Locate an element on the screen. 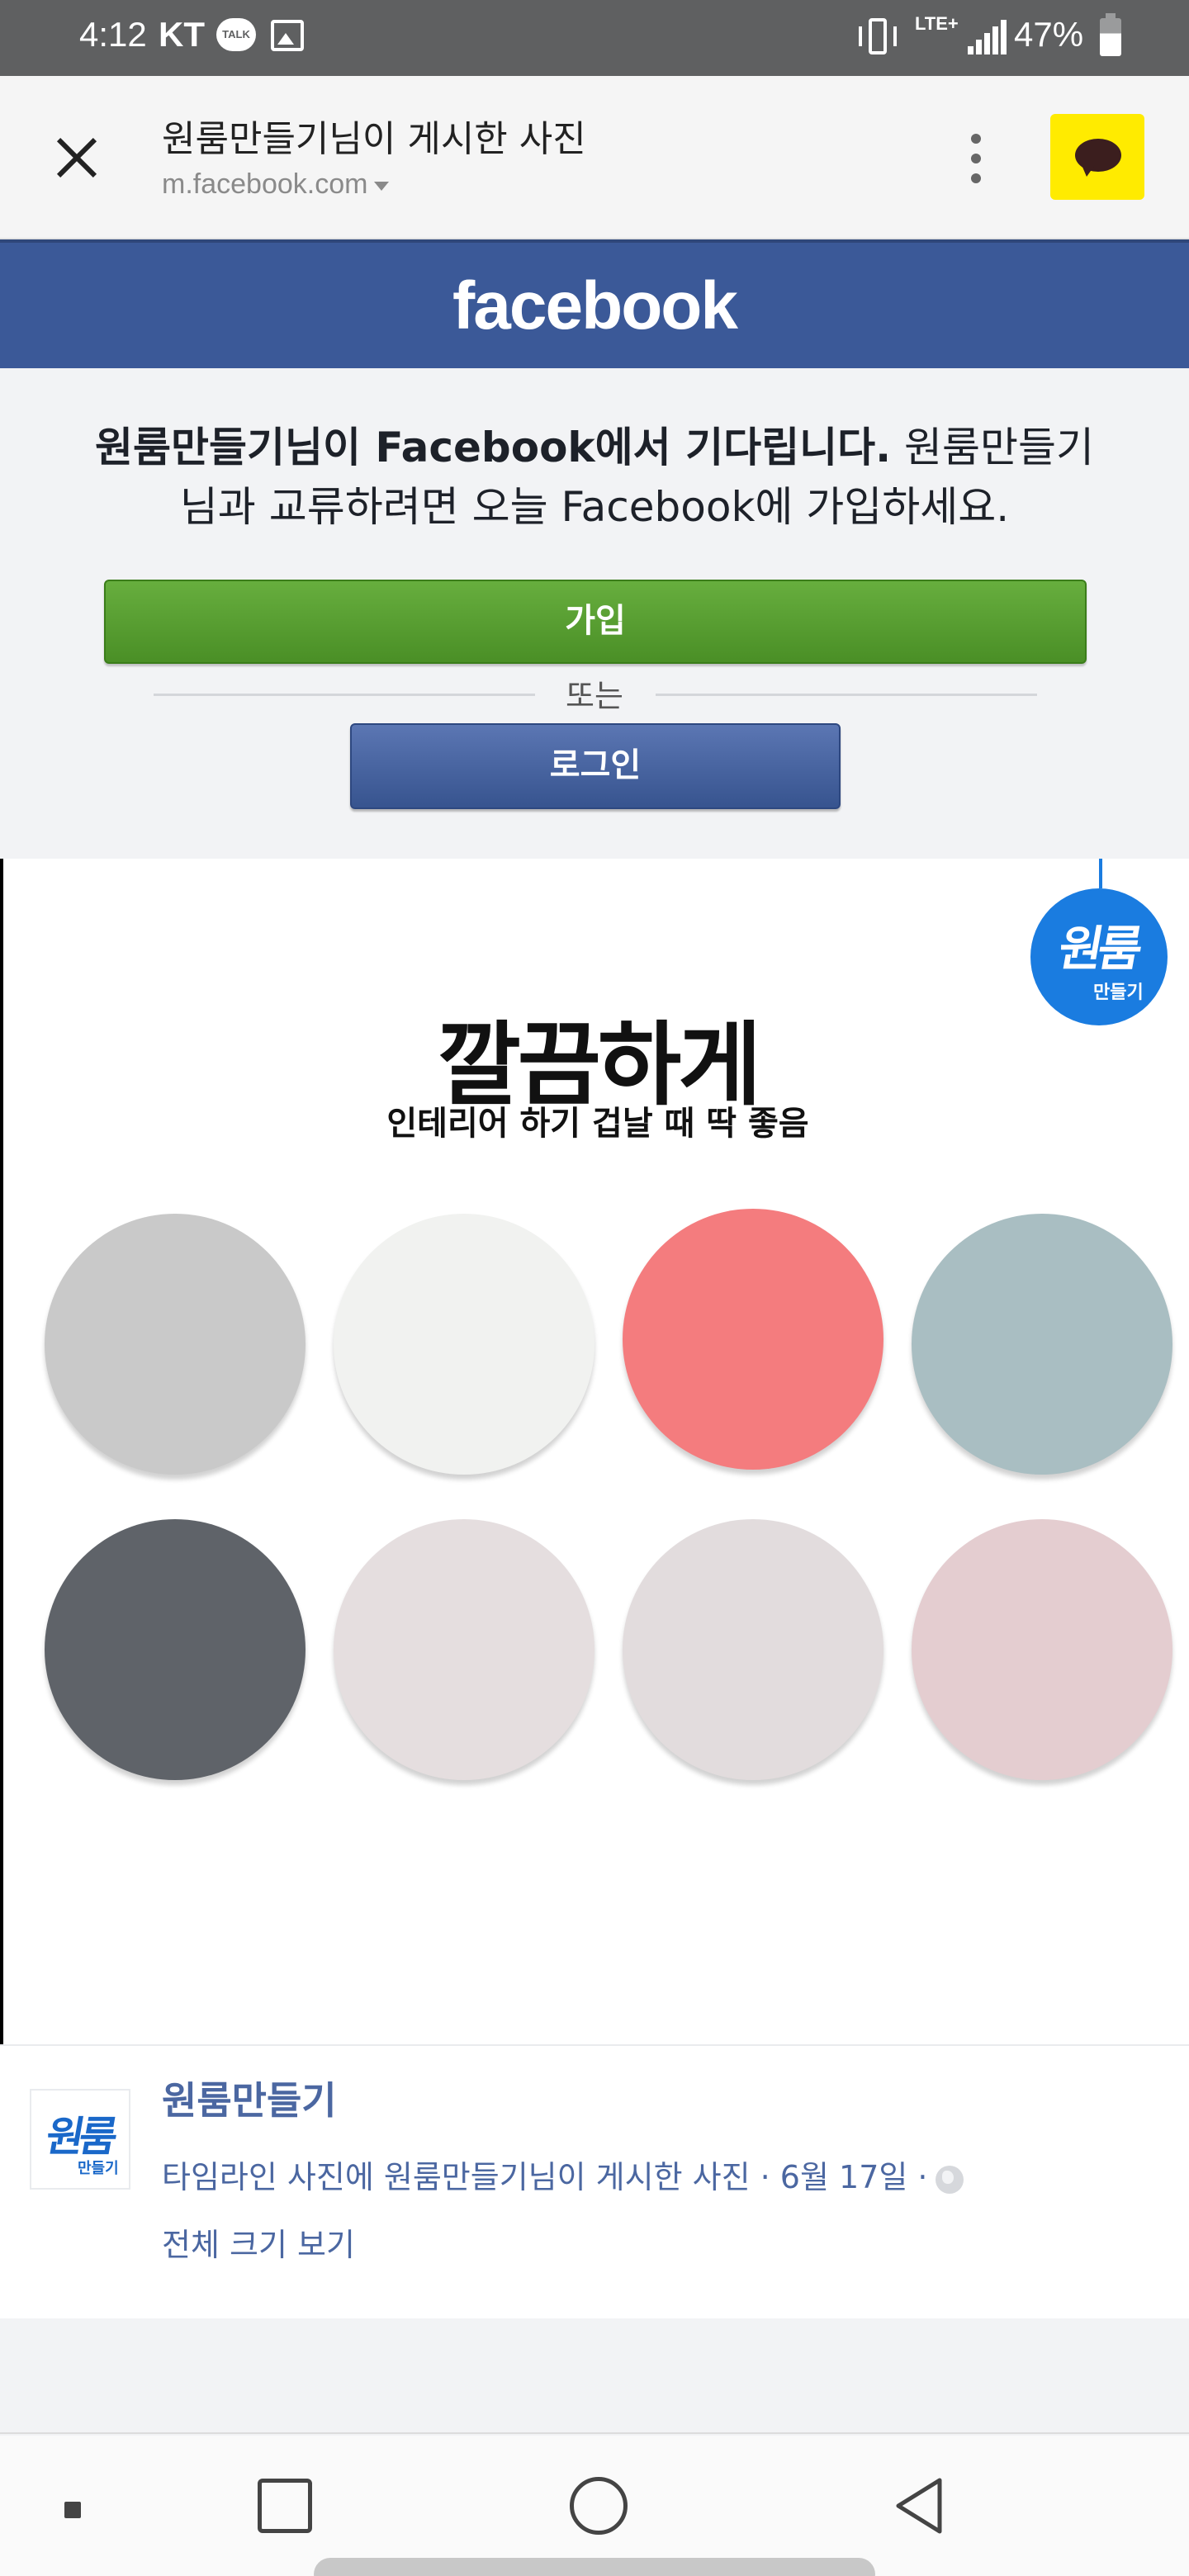  signal-icon is located at coordinates (987, 36).